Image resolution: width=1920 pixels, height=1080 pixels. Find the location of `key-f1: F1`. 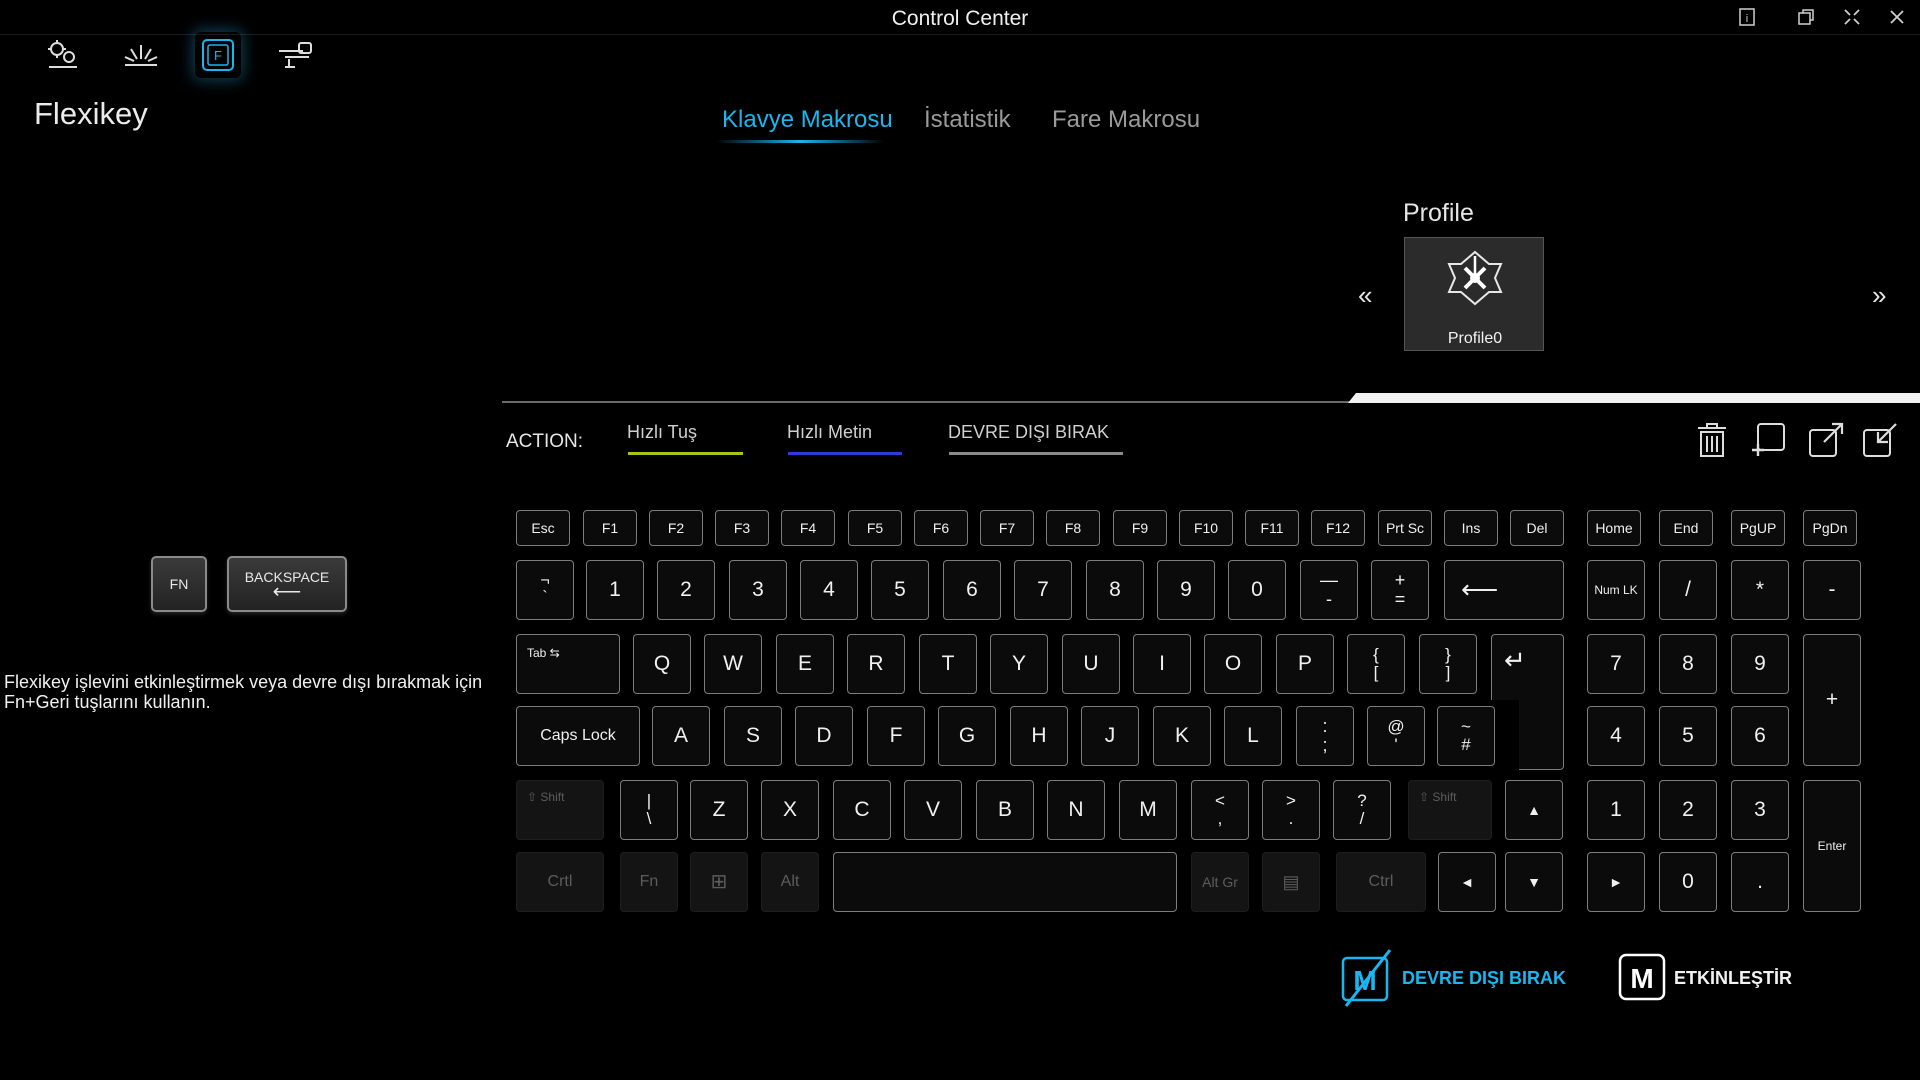

key-f1: F1 is located at coordinates (610, 528).